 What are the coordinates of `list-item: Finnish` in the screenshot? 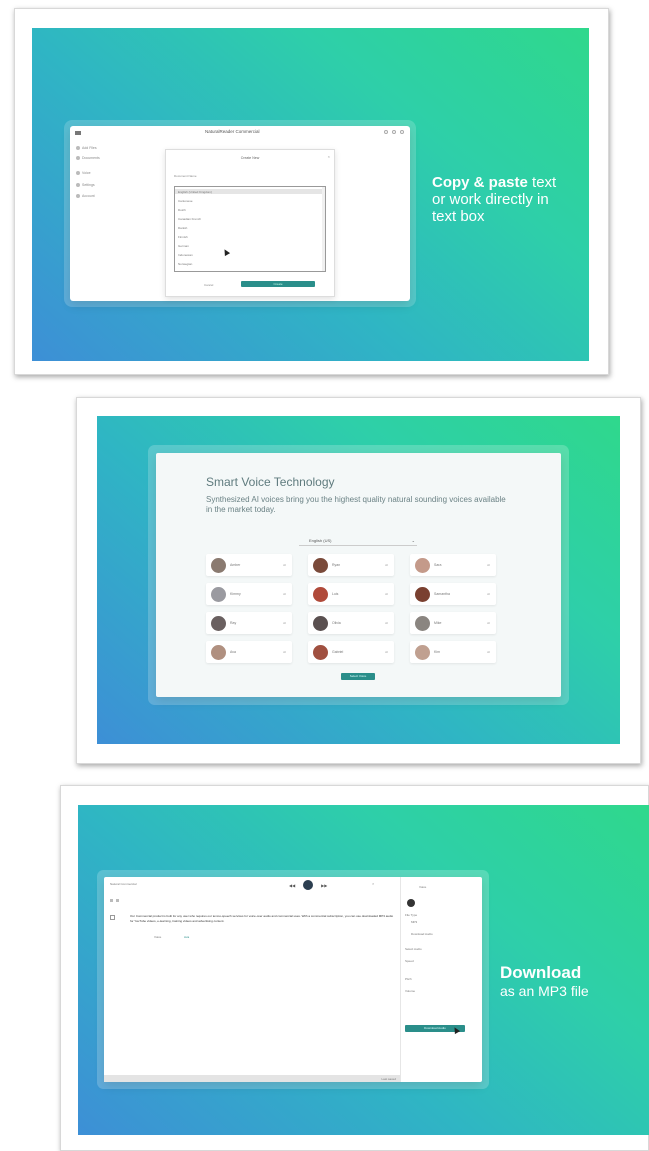 It's located at (183, 237).